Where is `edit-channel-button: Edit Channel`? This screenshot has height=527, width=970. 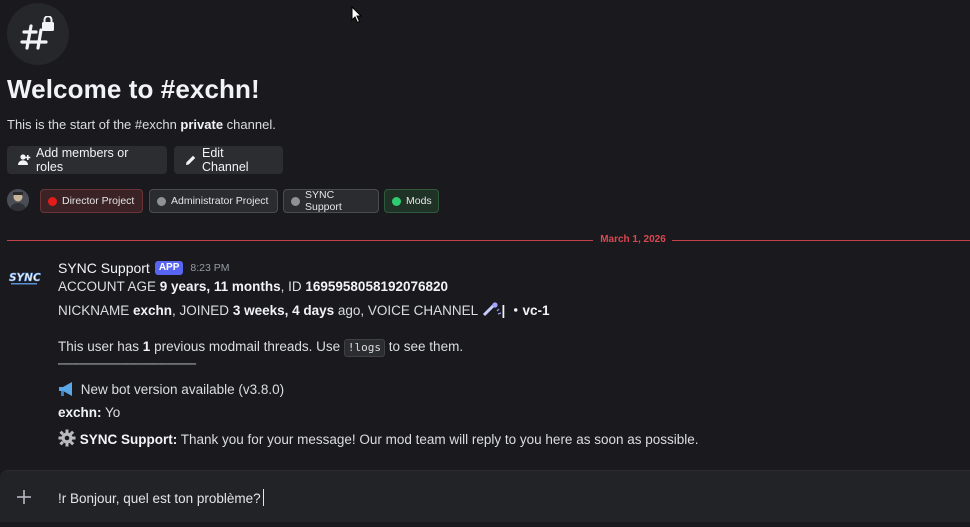
edit-channel-button: Edit Channel is located at coordinates (228, 160).